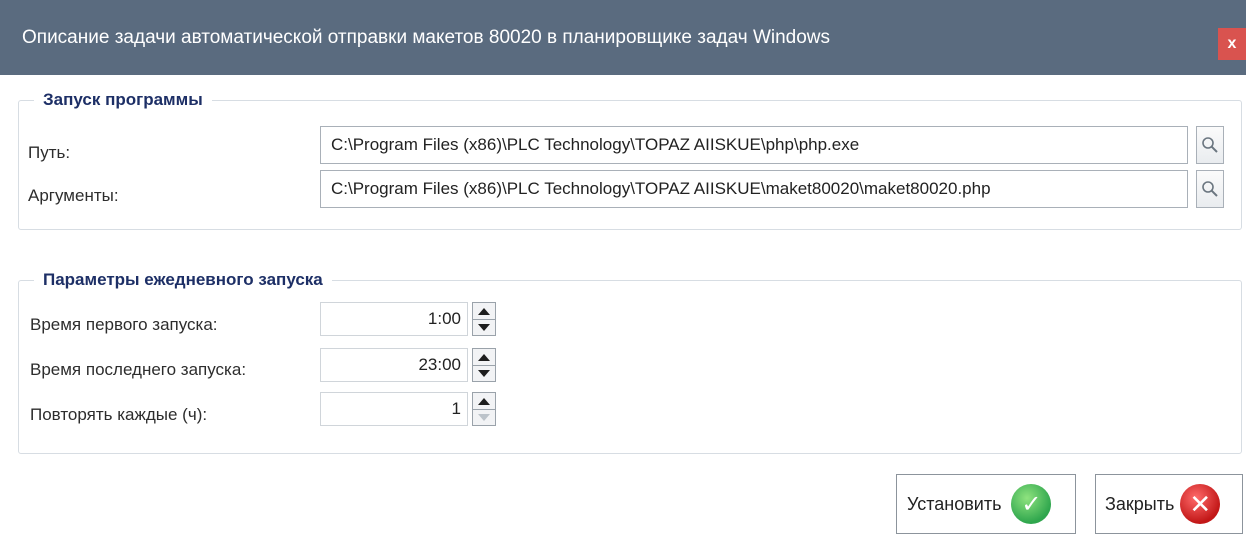  Describe the element at coordinates (138, 369) in the screenshot. I see `last-run-label: Время последнего запуска:` at that location.